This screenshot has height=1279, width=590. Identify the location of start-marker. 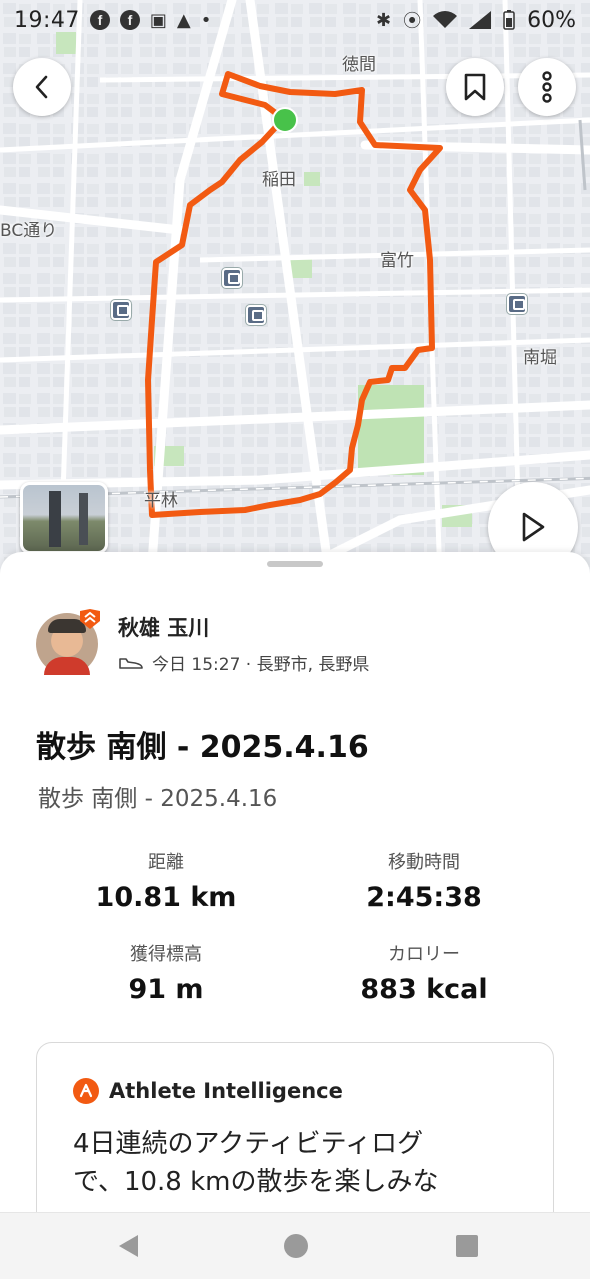
(285, 120).